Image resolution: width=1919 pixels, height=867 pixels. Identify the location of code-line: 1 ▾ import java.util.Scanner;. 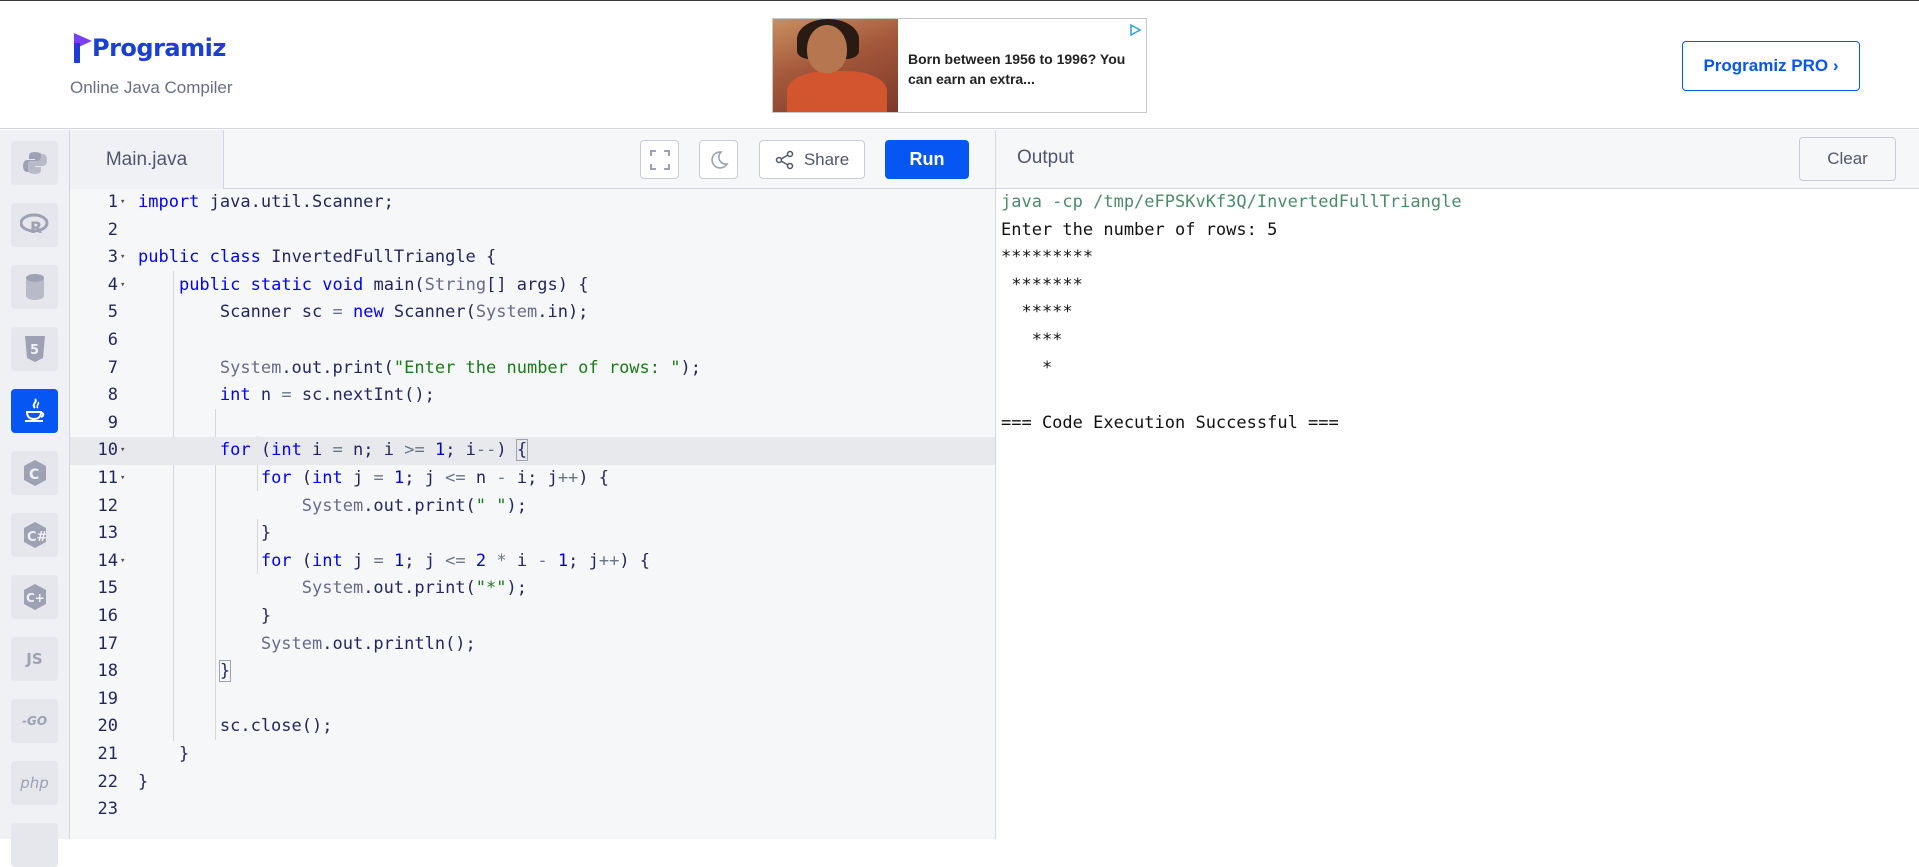
(250, 202).